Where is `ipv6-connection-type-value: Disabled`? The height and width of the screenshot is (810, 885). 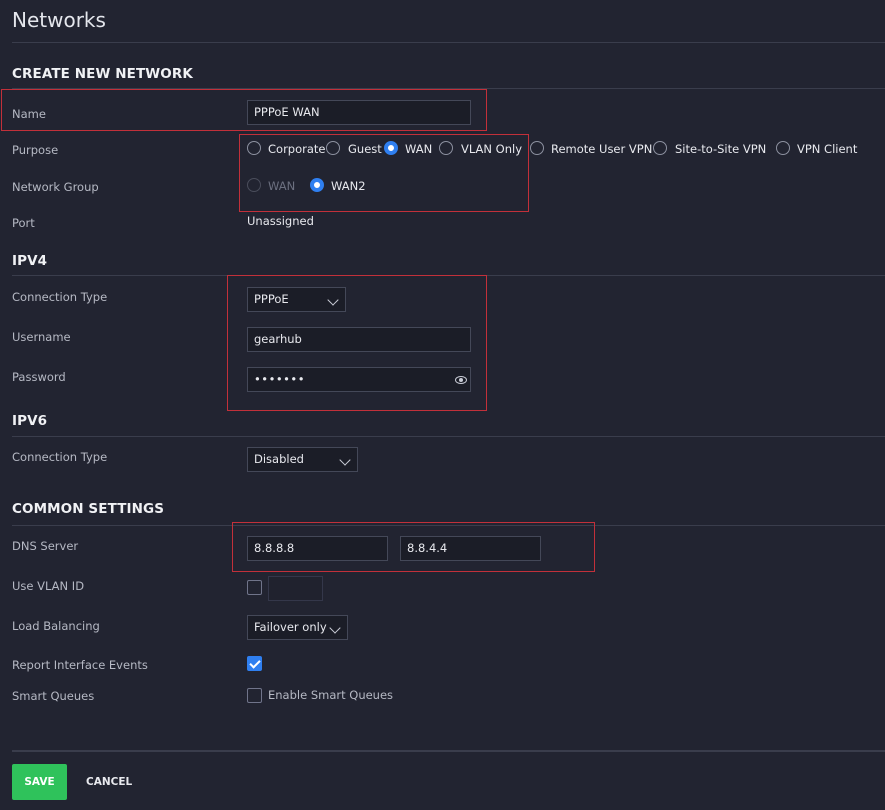
ipv6-connection-type-value: Disabled is located at coordinates (279, 459).